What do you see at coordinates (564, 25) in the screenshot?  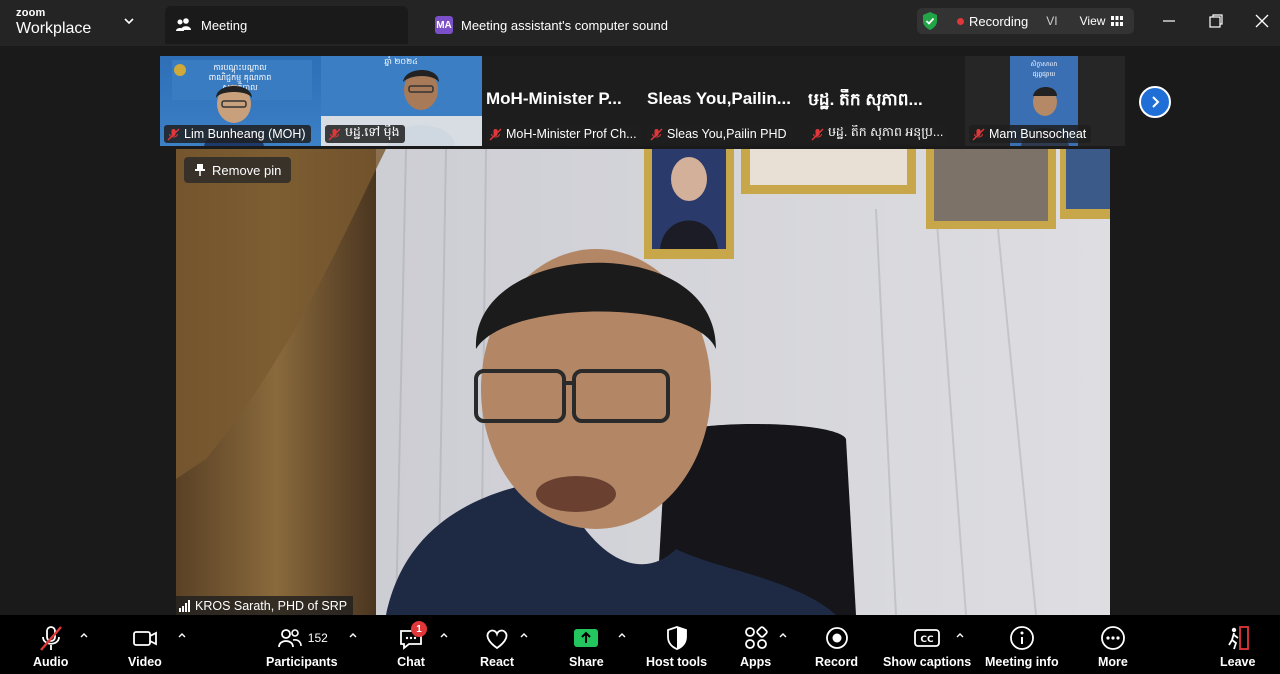 I see `tab-assistant-label: Meeting assistant's computer sound` at bounding box center [564, 25].